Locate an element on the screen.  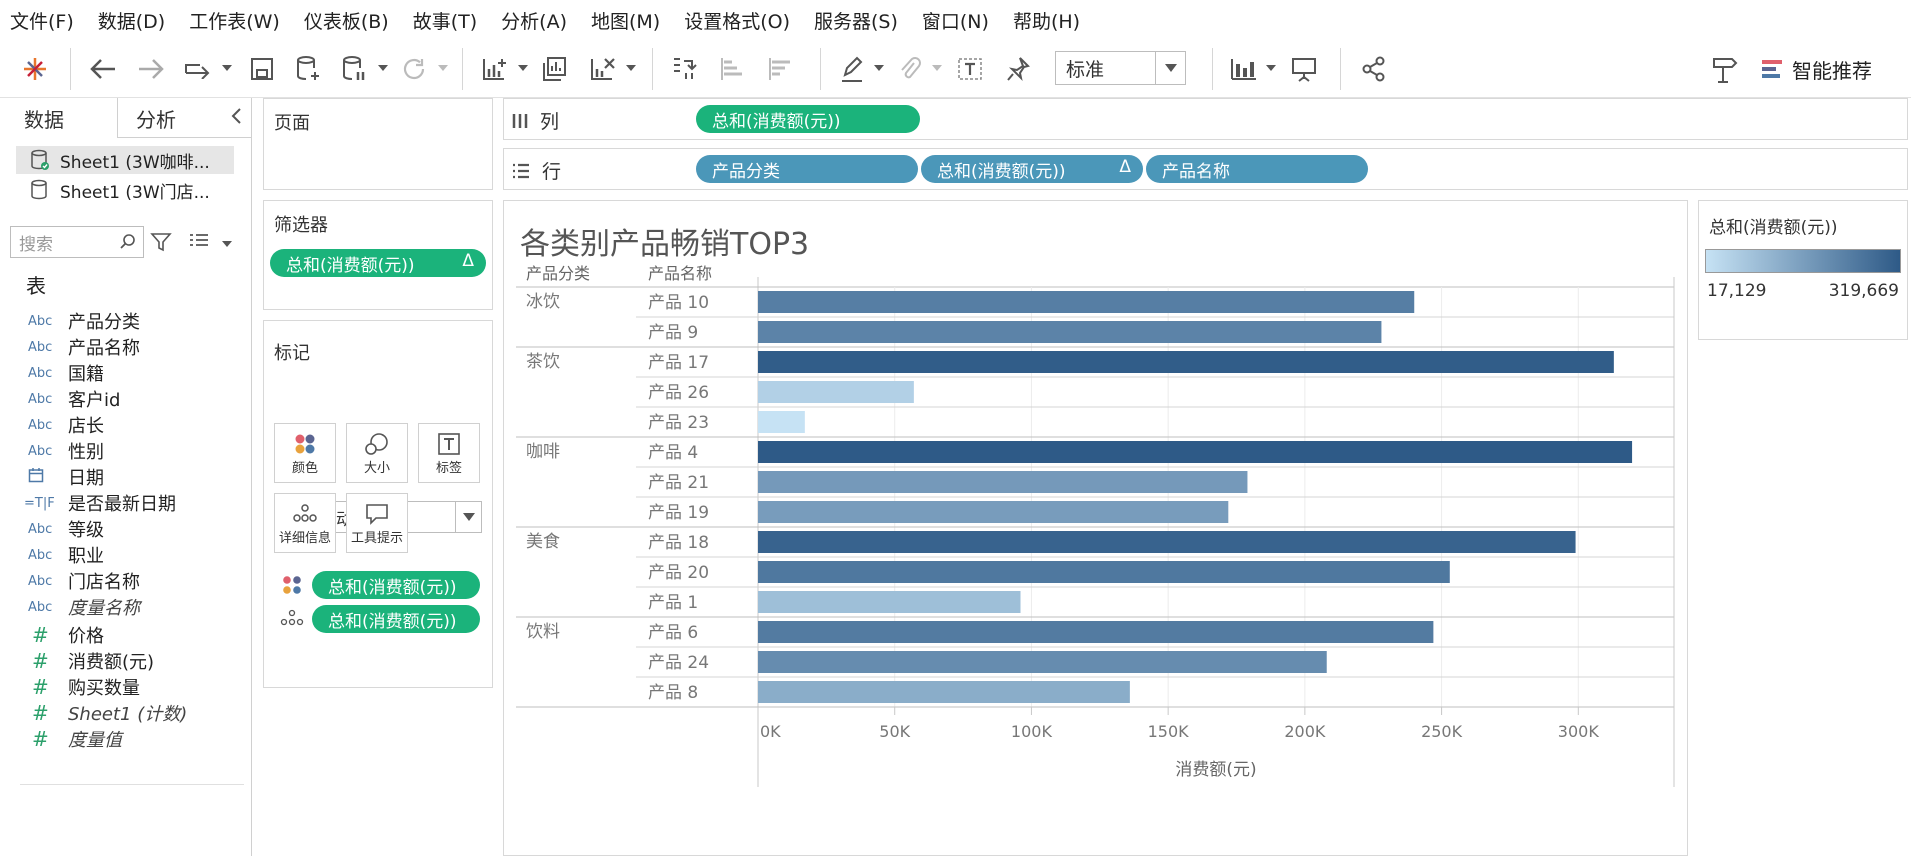
back-icon is located at coordinates (103, 69).